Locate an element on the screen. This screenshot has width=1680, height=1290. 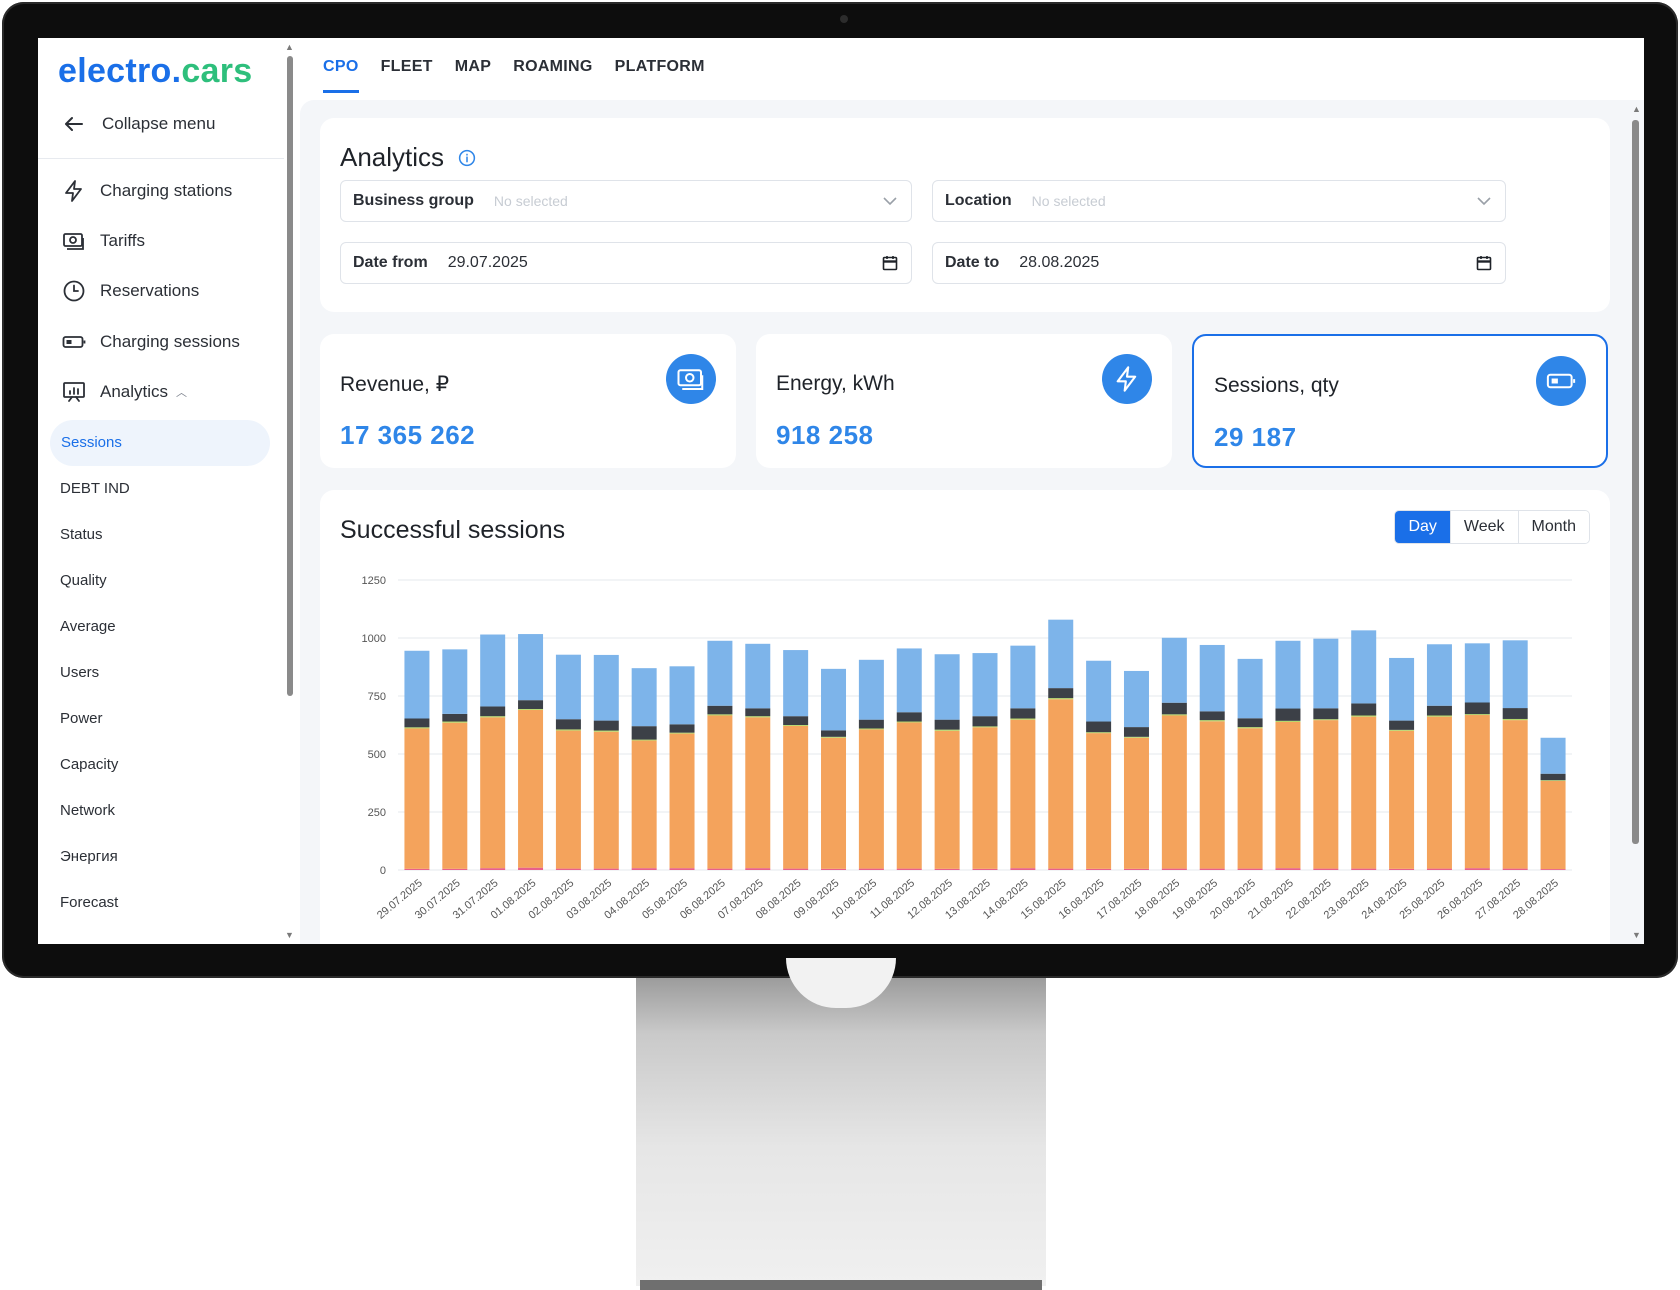
sidebar-item-tariffs: Tariffs is located at coordinates (103, 241).